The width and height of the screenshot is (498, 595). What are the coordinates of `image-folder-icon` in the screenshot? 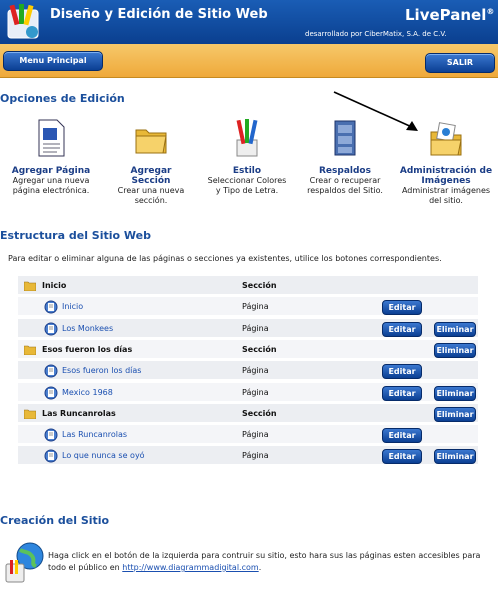 It's located at (446, 139).